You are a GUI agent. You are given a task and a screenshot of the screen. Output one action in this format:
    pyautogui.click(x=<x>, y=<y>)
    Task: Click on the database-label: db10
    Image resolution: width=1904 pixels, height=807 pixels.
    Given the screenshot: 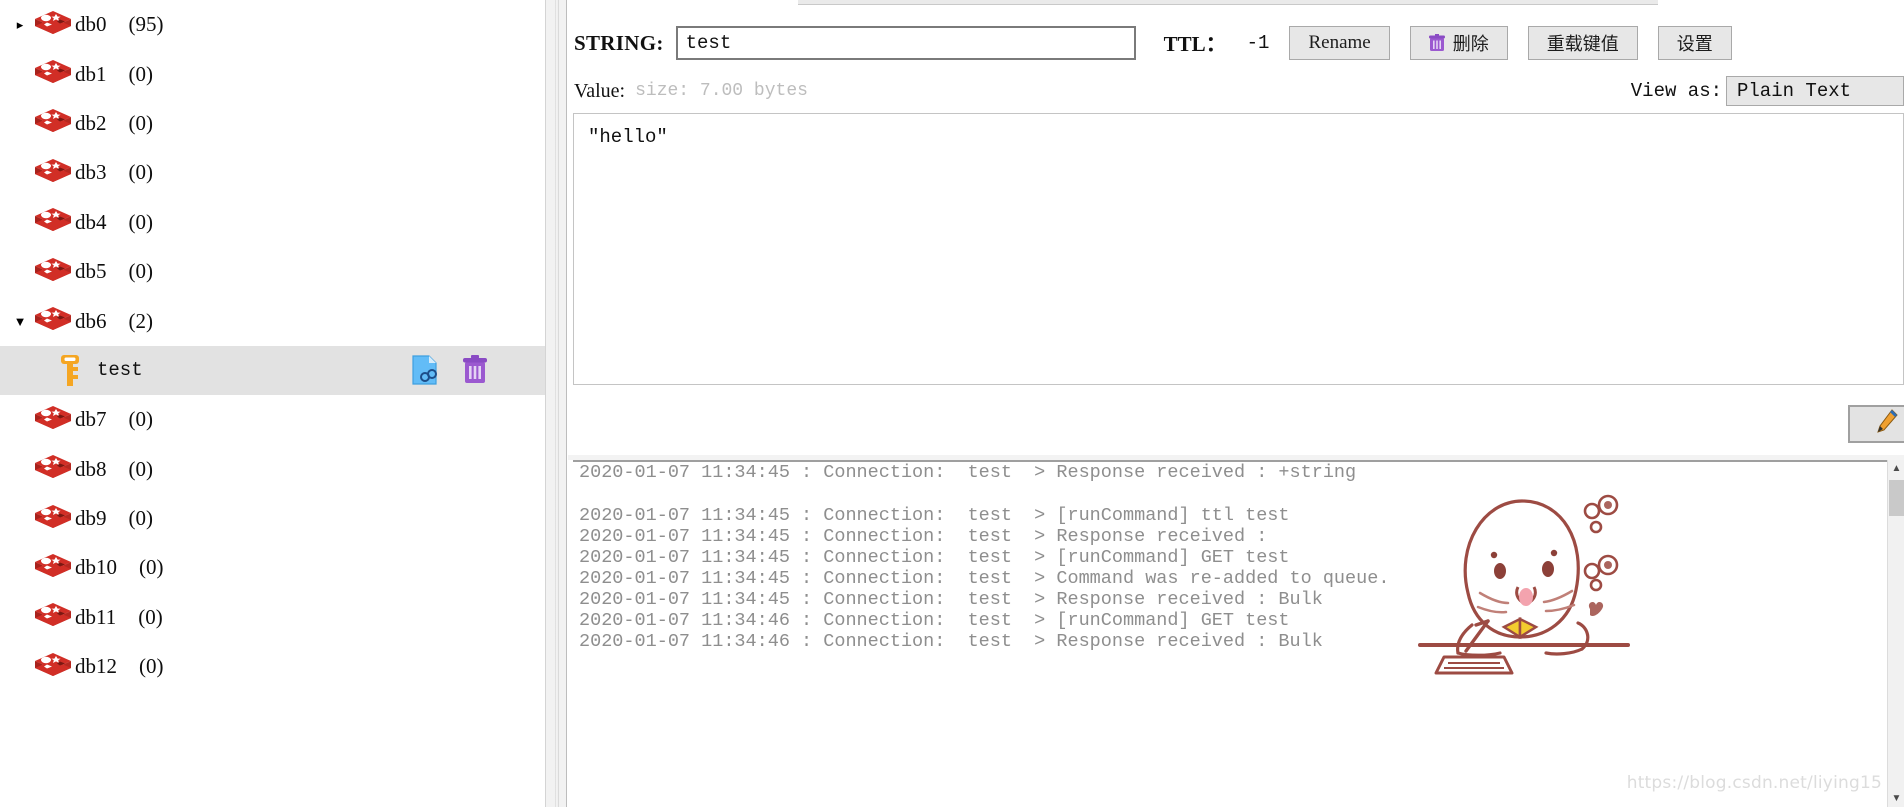 What is the action you would take?
    pyautogui.click(x=96, y=567)
    